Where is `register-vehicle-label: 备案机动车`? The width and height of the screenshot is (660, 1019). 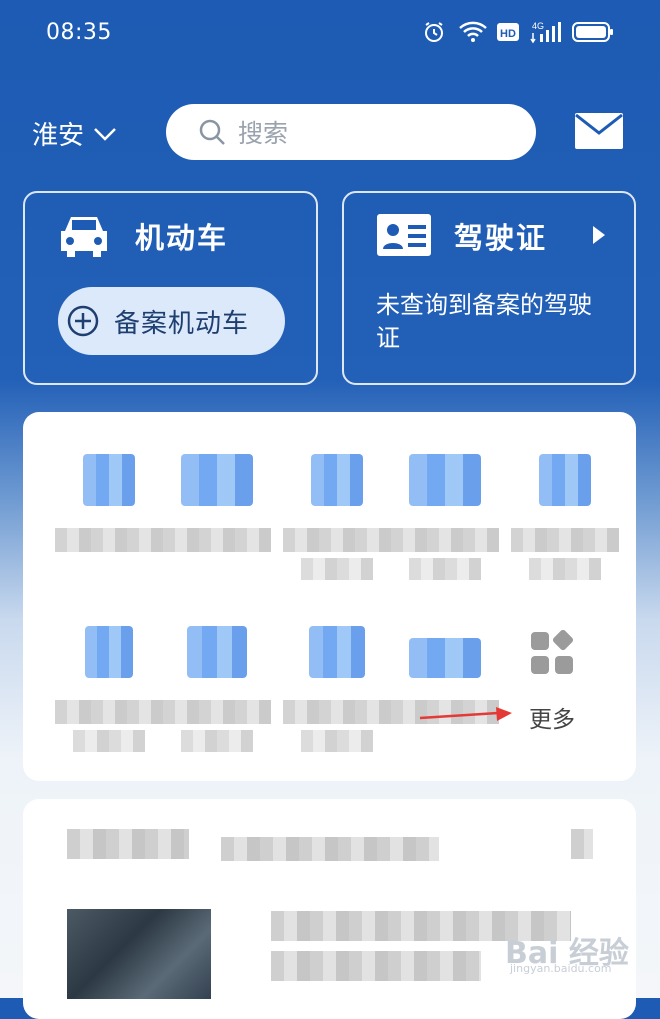
register-vehicle-label: 备案机动车 is located at coordinates (182, 323).